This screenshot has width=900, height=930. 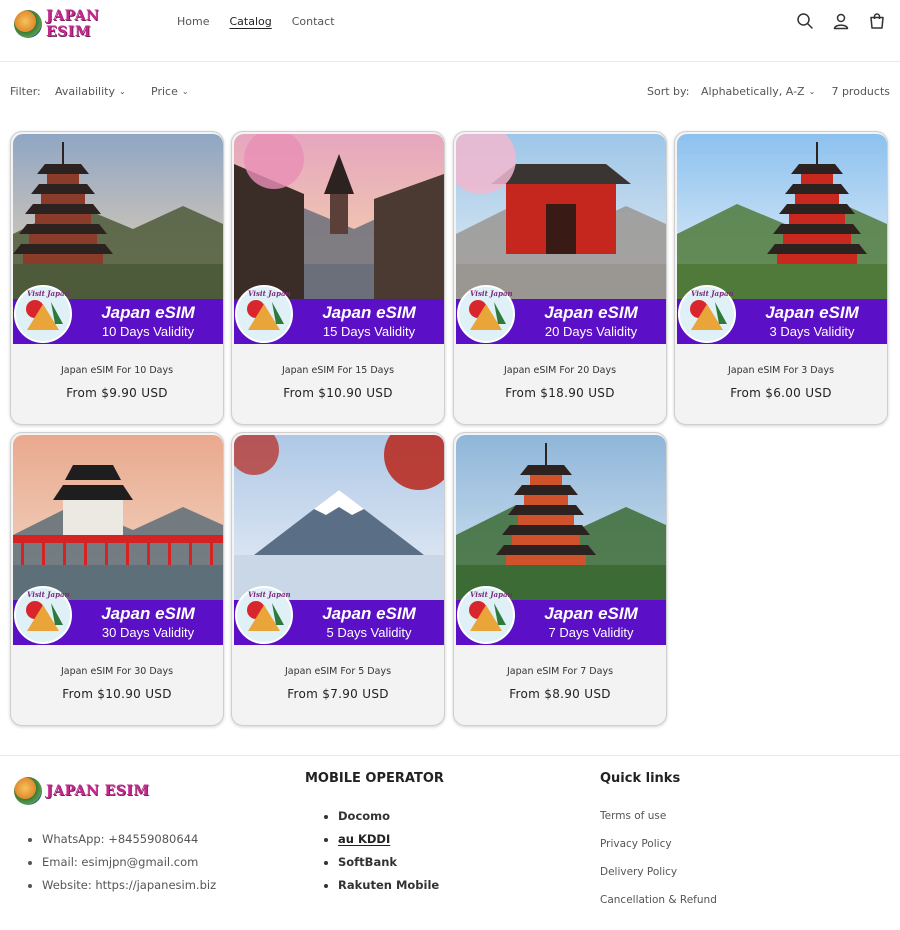 I want to click on nav-home: Home, so click(x=193, y=21).